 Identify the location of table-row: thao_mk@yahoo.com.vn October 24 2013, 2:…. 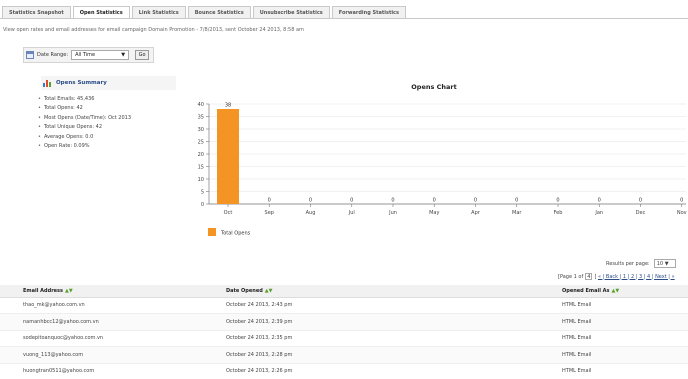
(344, 305).